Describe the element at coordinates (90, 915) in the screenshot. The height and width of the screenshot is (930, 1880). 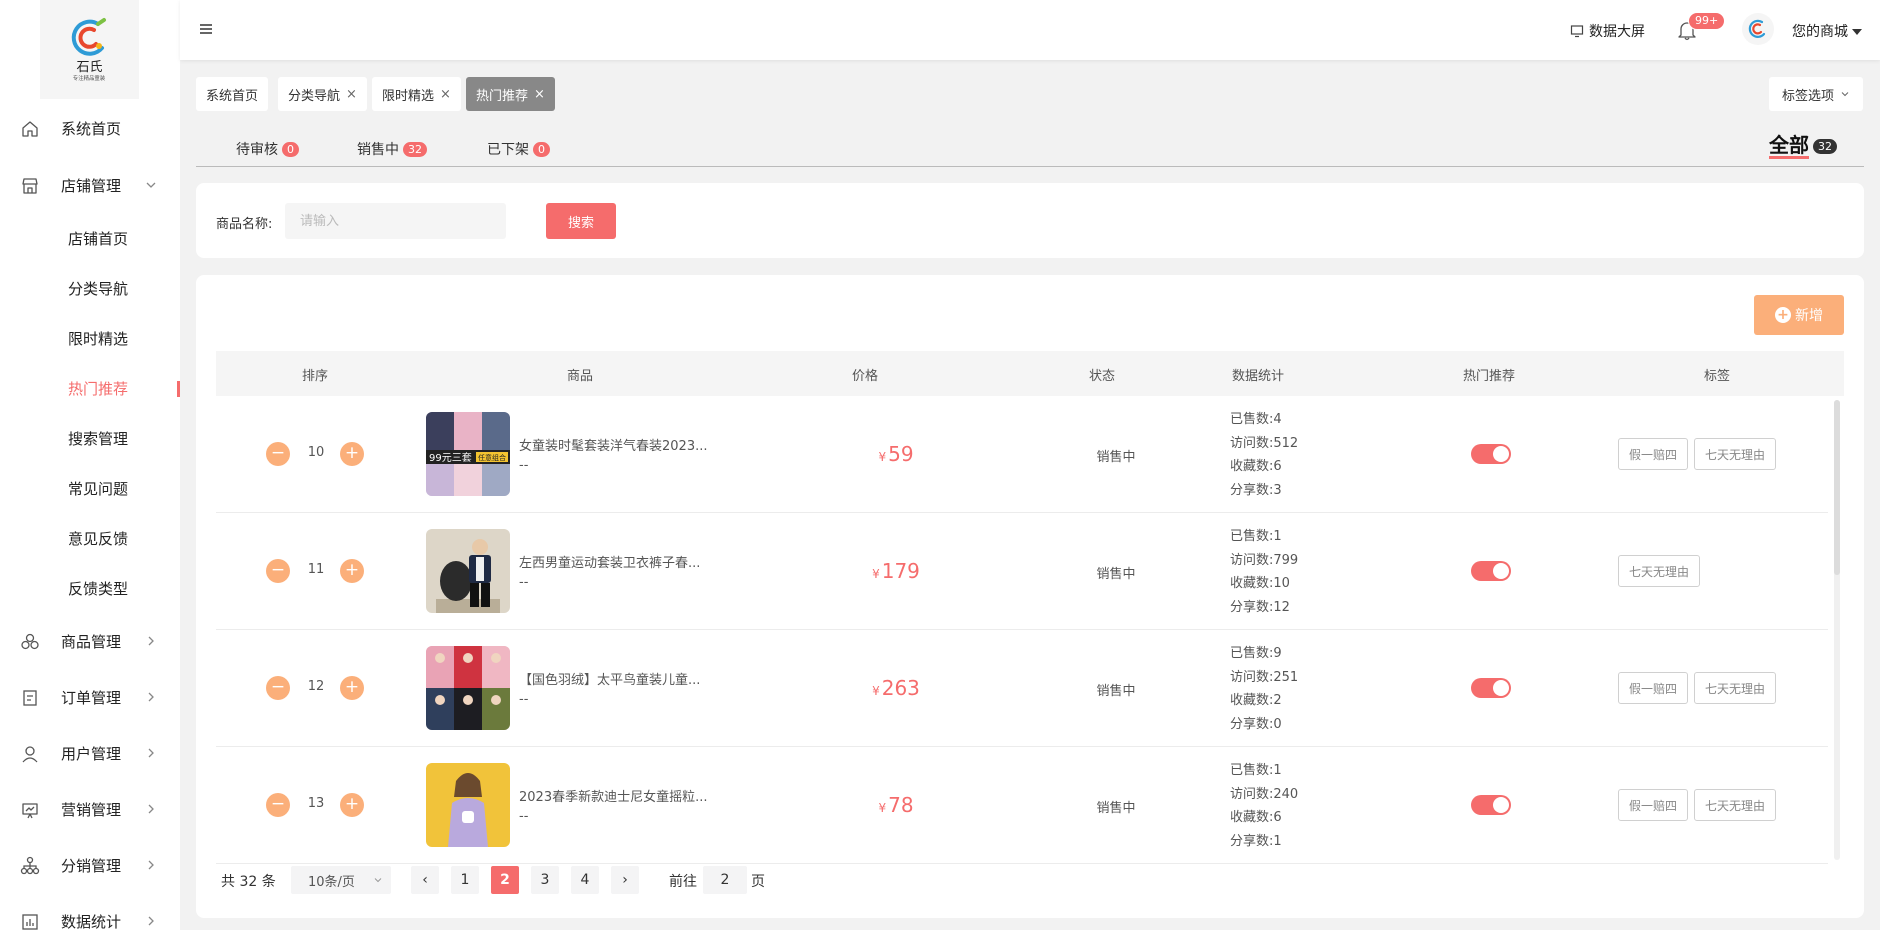
I see `sidebar-item-statistics: 数据统计` at that location.